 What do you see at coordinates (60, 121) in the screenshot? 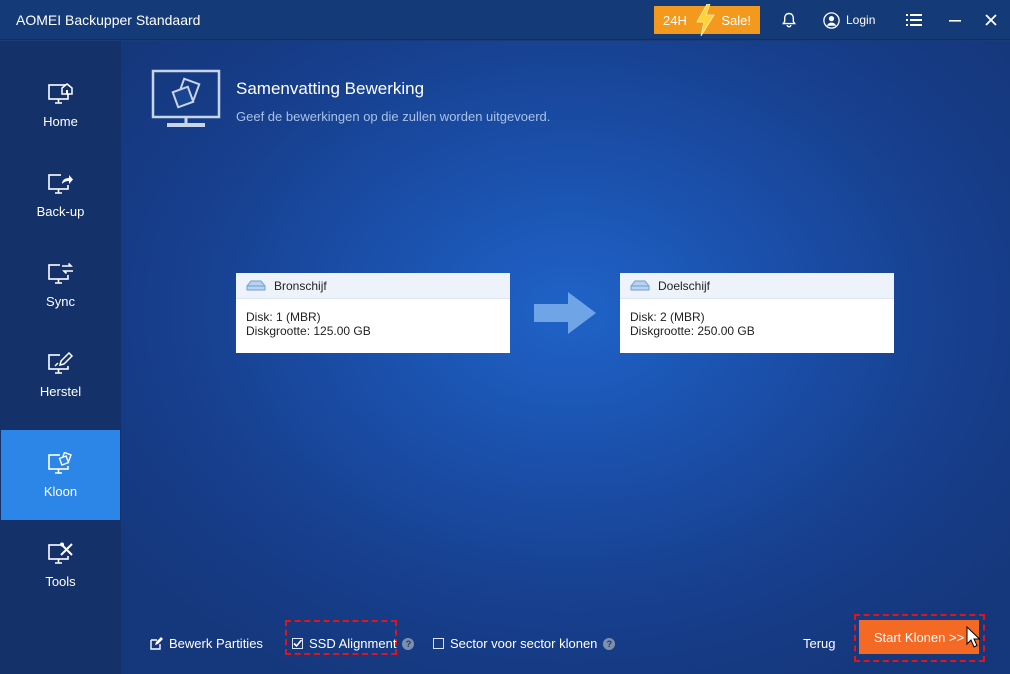
I see `sidebar-item-label: Home` at bounding box center [60, 121].